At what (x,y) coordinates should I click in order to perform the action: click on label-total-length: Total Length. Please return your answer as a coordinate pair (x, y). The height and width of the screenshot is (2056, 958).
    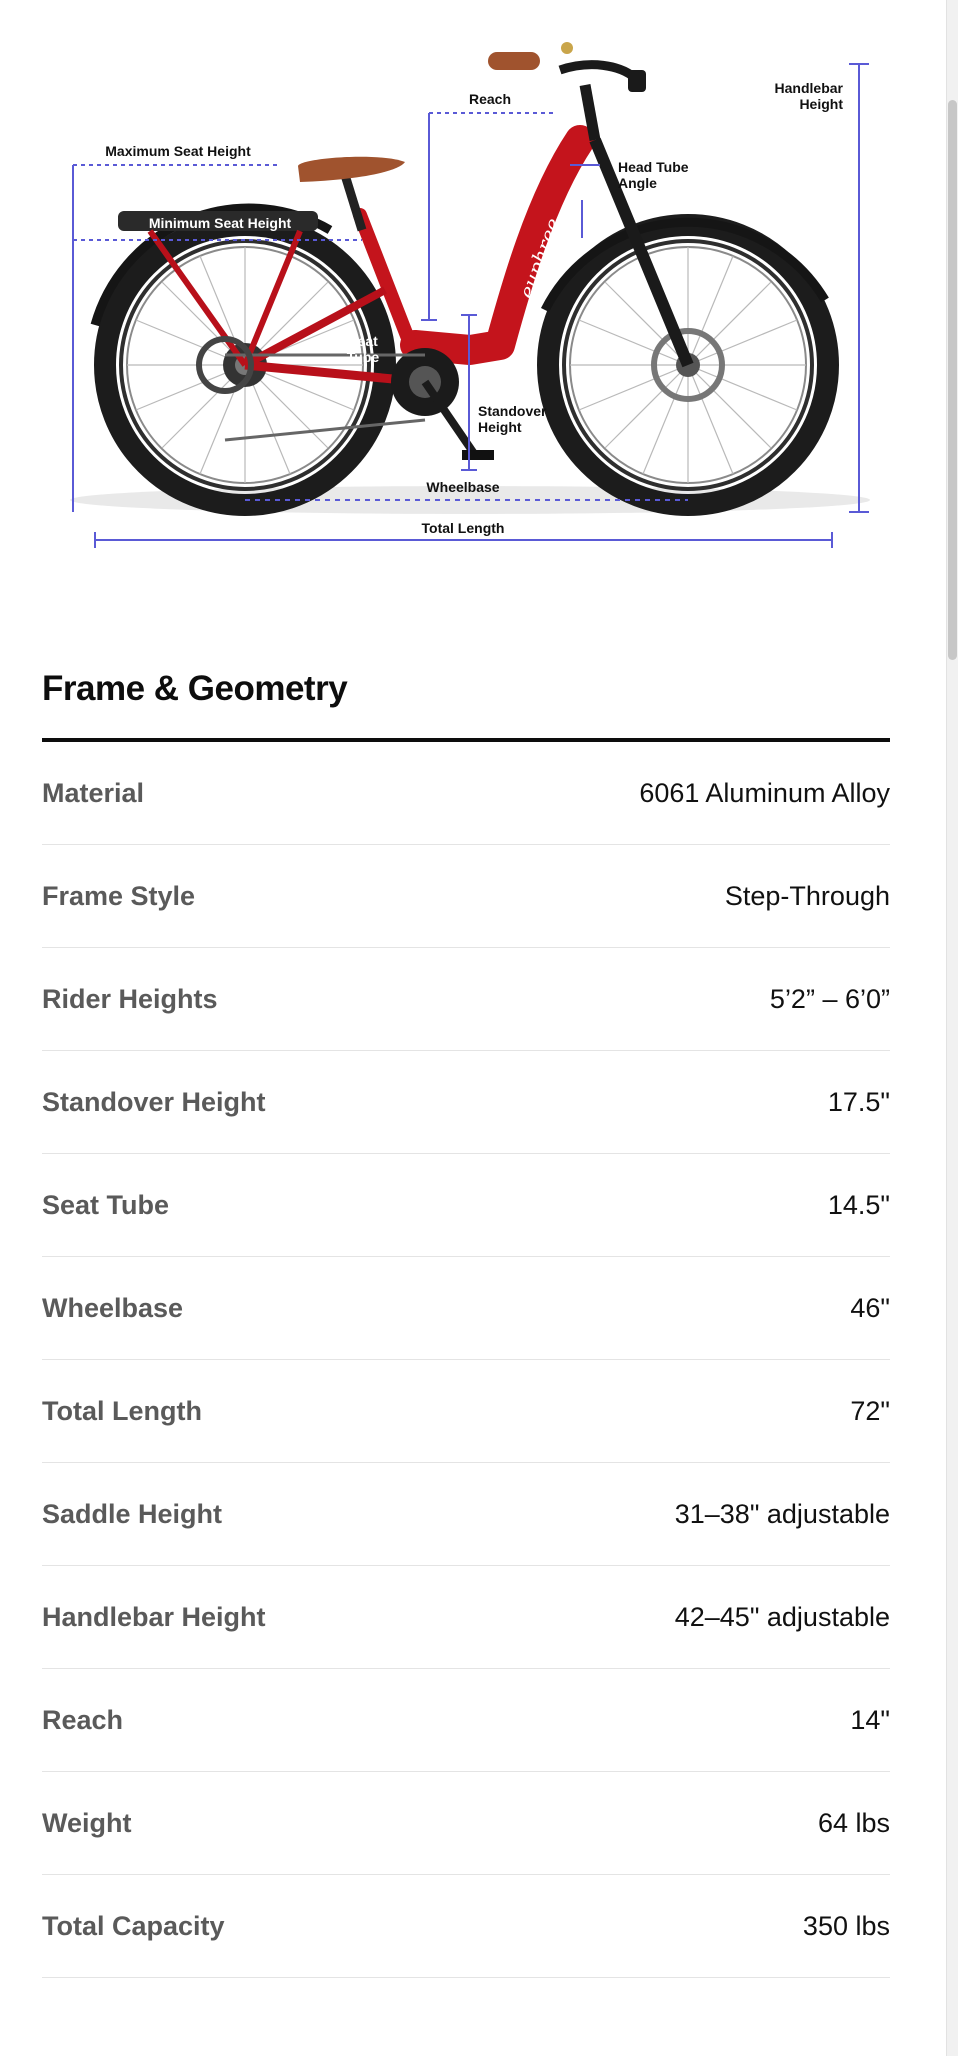
    Looking at the image, I should click on (463, 528).